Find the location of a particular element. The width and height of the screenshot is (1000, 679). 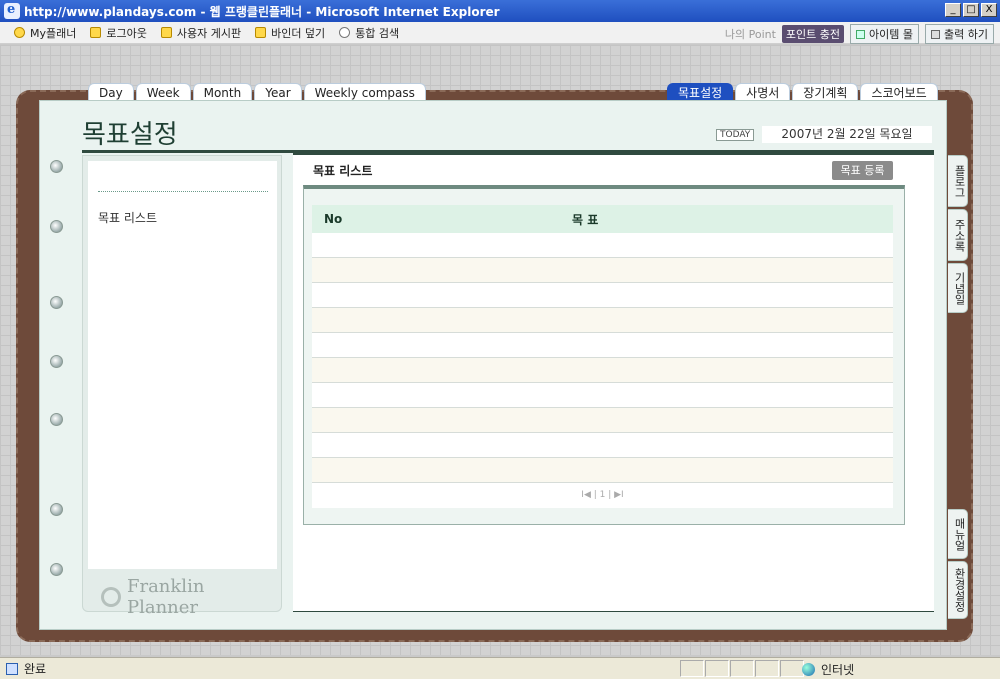

menu-label: 사용자 게시판 is located at coordinates (209, 33).